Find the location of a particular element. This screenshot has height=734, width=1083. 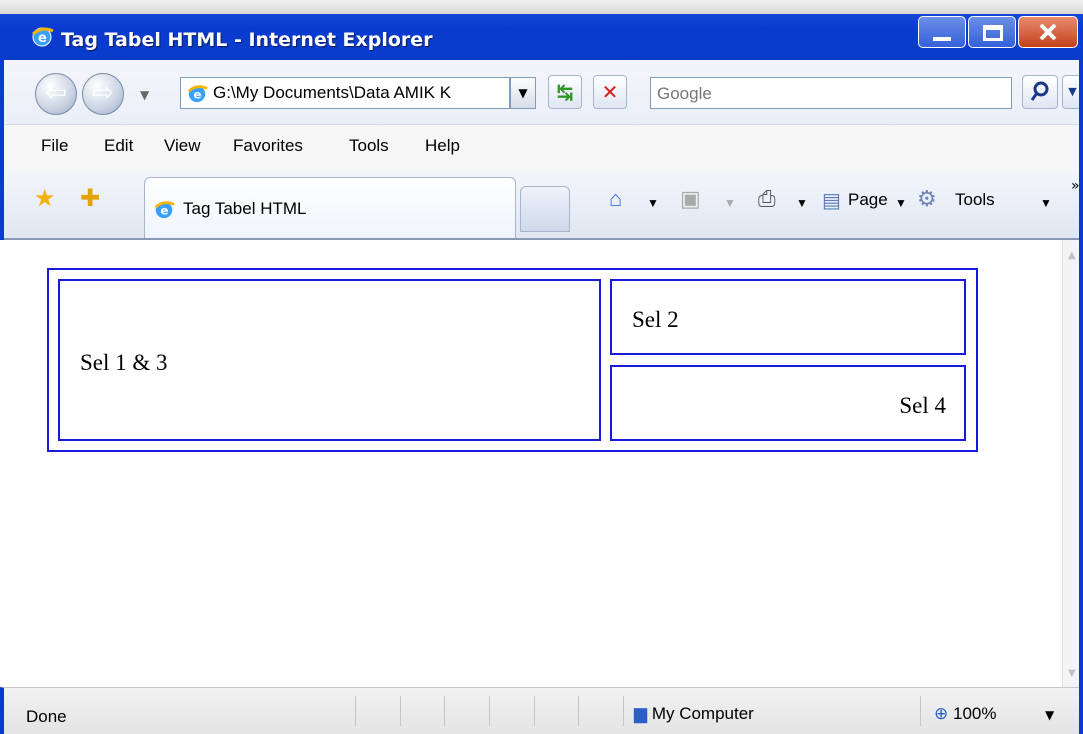

search-box: Google is located at coordinates (831, 93).